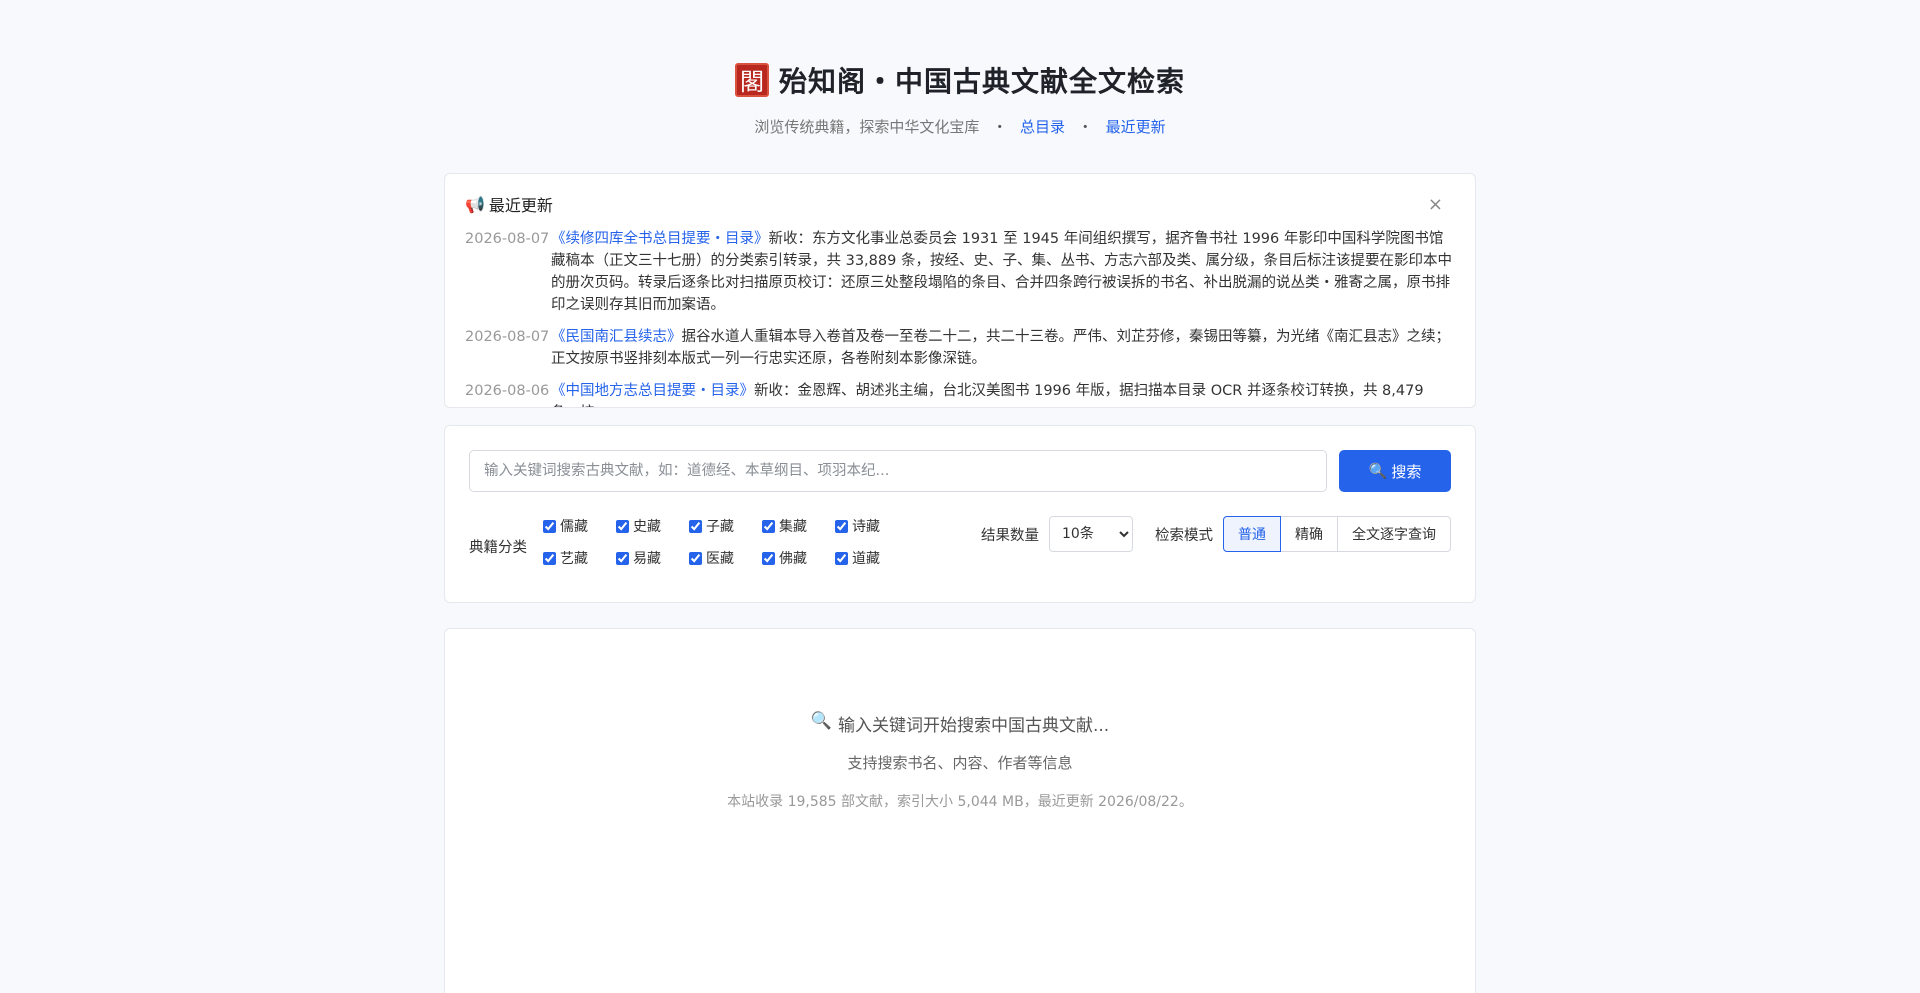 This screenshot has height=993, width=1920. I want to click on mode-exact-button: 精确, so click(1309, 534).